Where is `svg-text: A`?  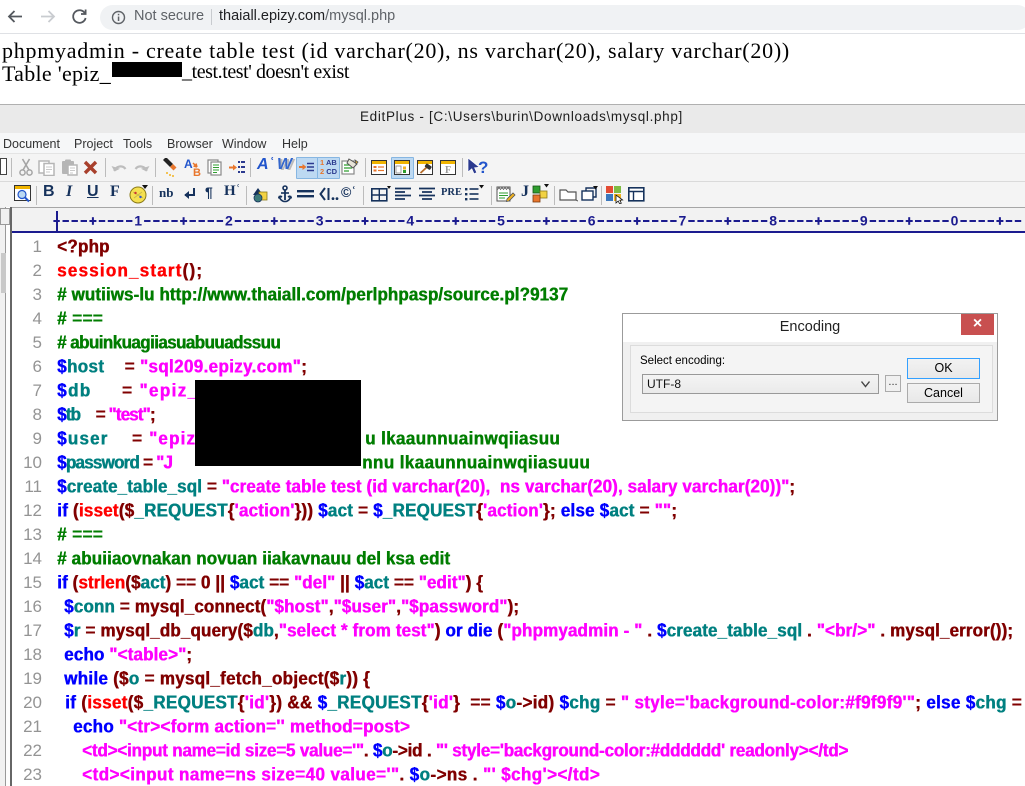
svg-text: A is located at coordinates (188, 164).